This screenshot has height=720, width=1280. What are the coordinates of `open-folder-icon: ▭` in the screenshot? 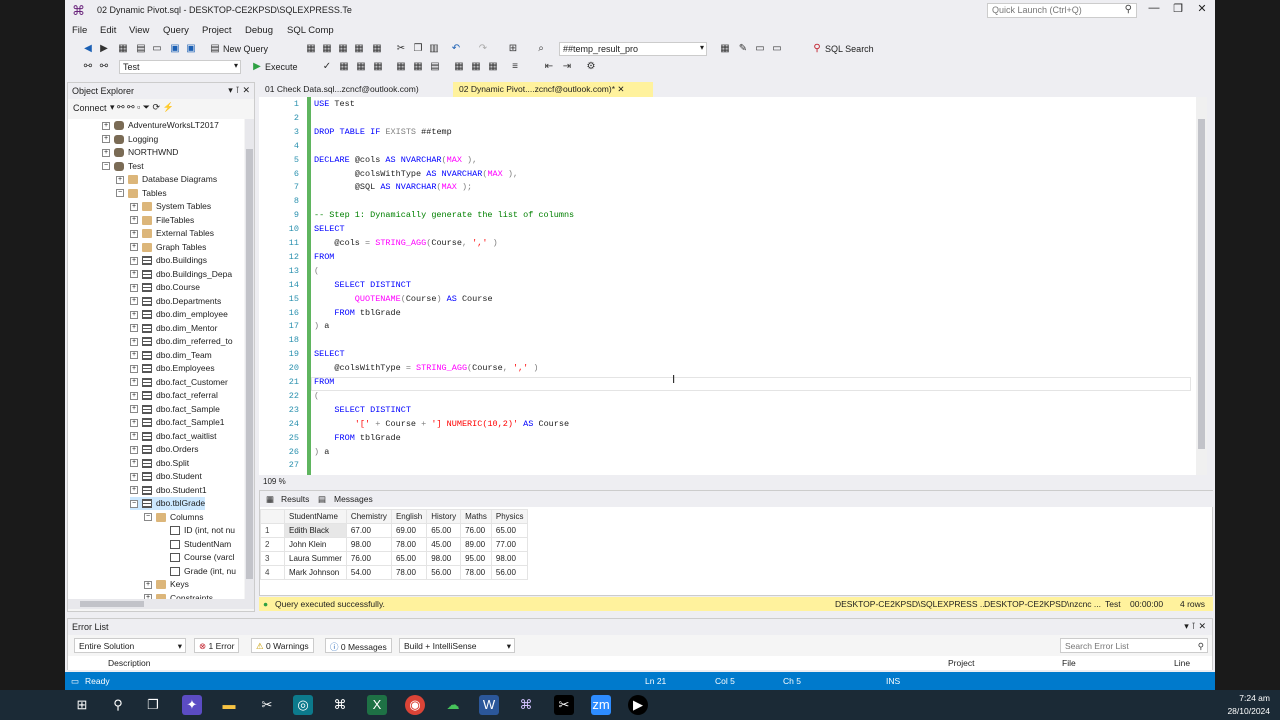 It's located at (157, 49).